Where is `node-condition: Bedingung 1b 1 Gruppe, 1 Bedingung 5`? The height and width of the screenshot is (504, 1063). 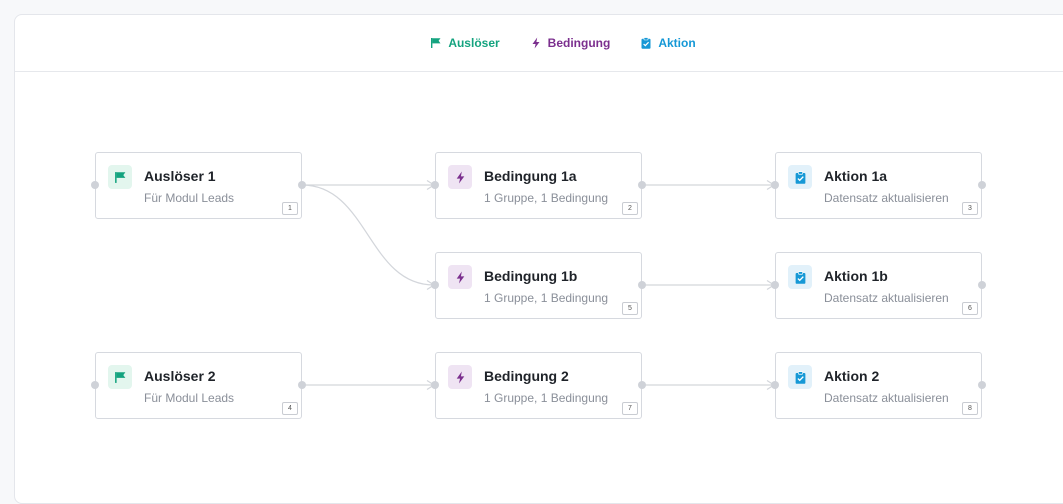 node-condition: Bedingung 1b 1 Gruppe, 1 Bedingung 5 is located at coordinates (538, 285).